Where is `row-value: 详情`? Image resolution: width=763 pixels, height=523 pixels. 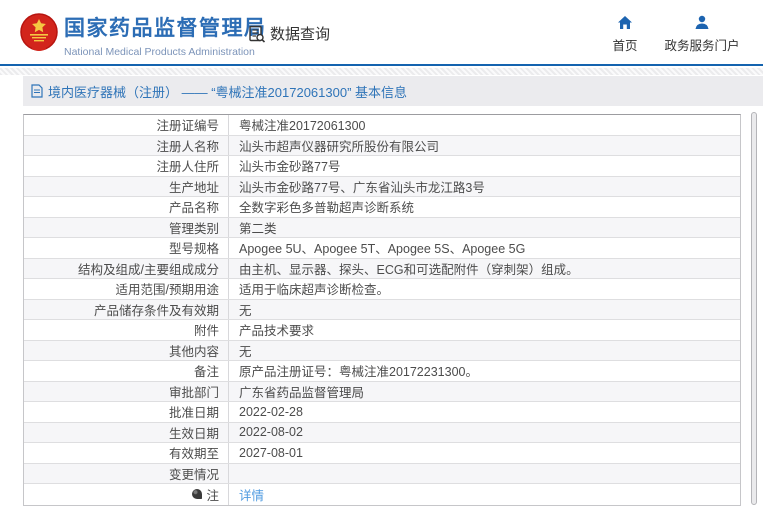 row-value: 详情 is located at coordinates (484, 494).